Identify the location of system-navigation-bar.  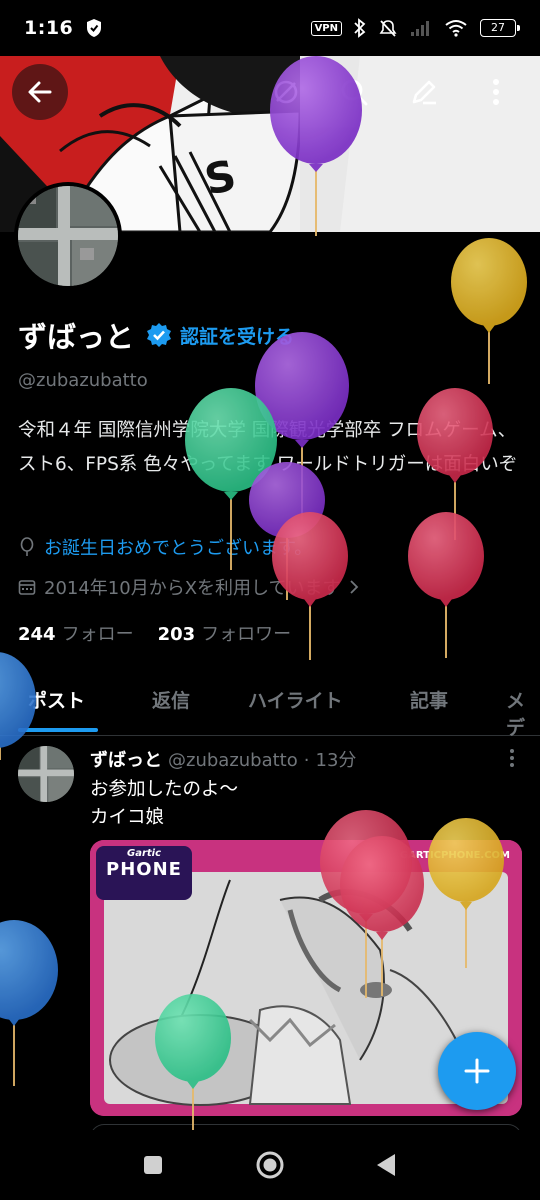
(270, 1165).